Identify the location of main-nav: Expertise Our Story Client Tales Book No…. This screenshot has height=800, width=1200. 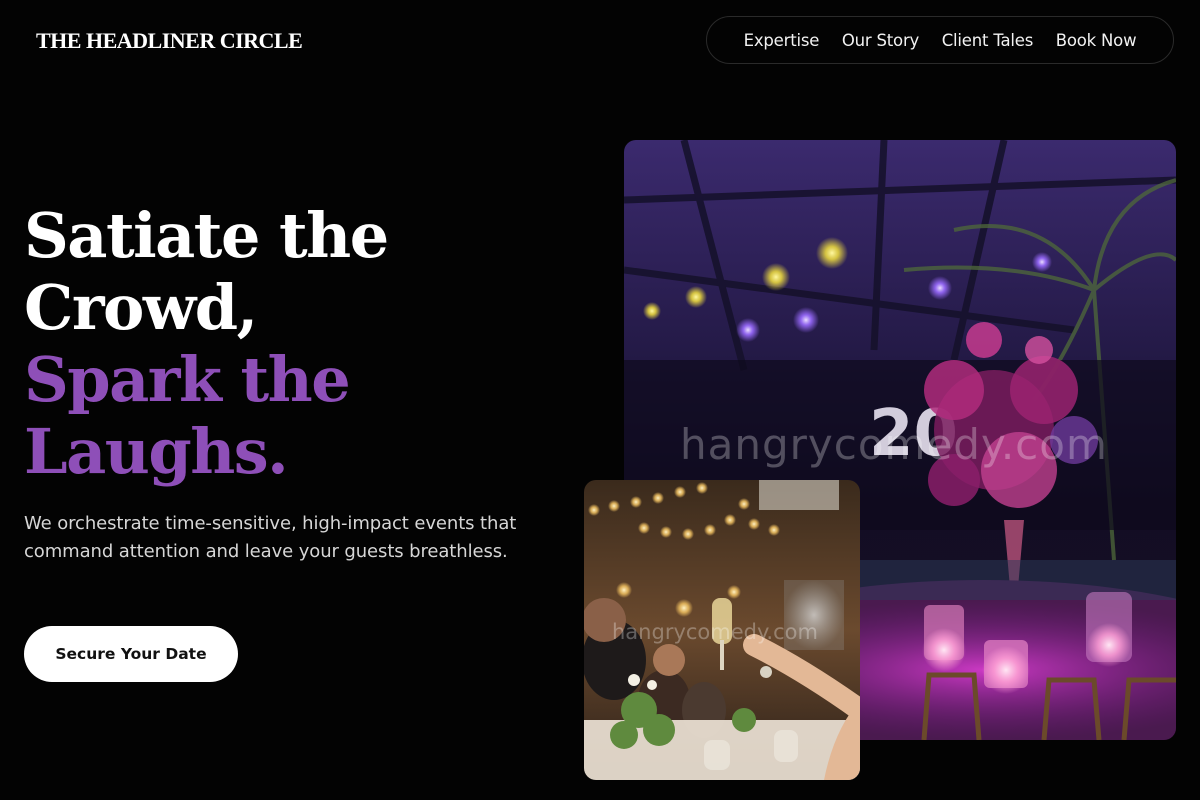
(940, 40).